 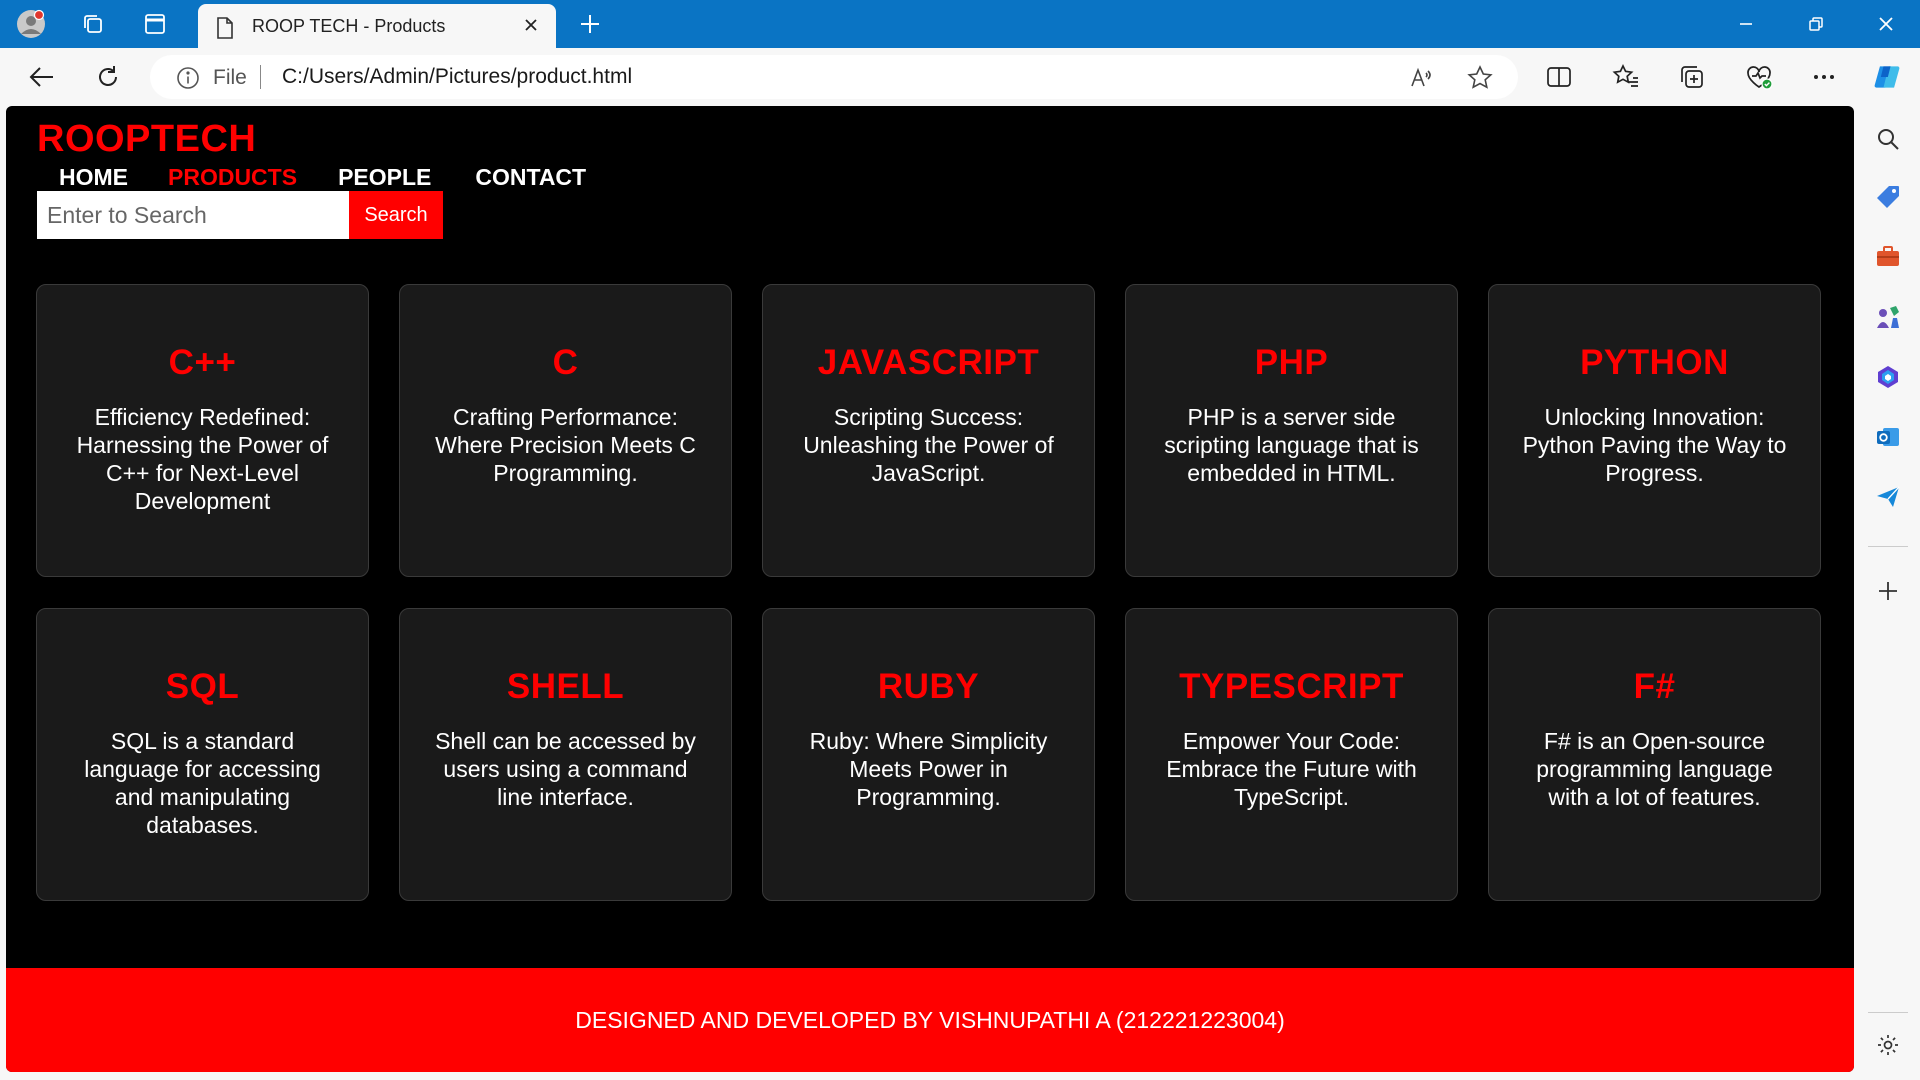 I want to click on profile-avatar-icon, so click(x=31, y=24).